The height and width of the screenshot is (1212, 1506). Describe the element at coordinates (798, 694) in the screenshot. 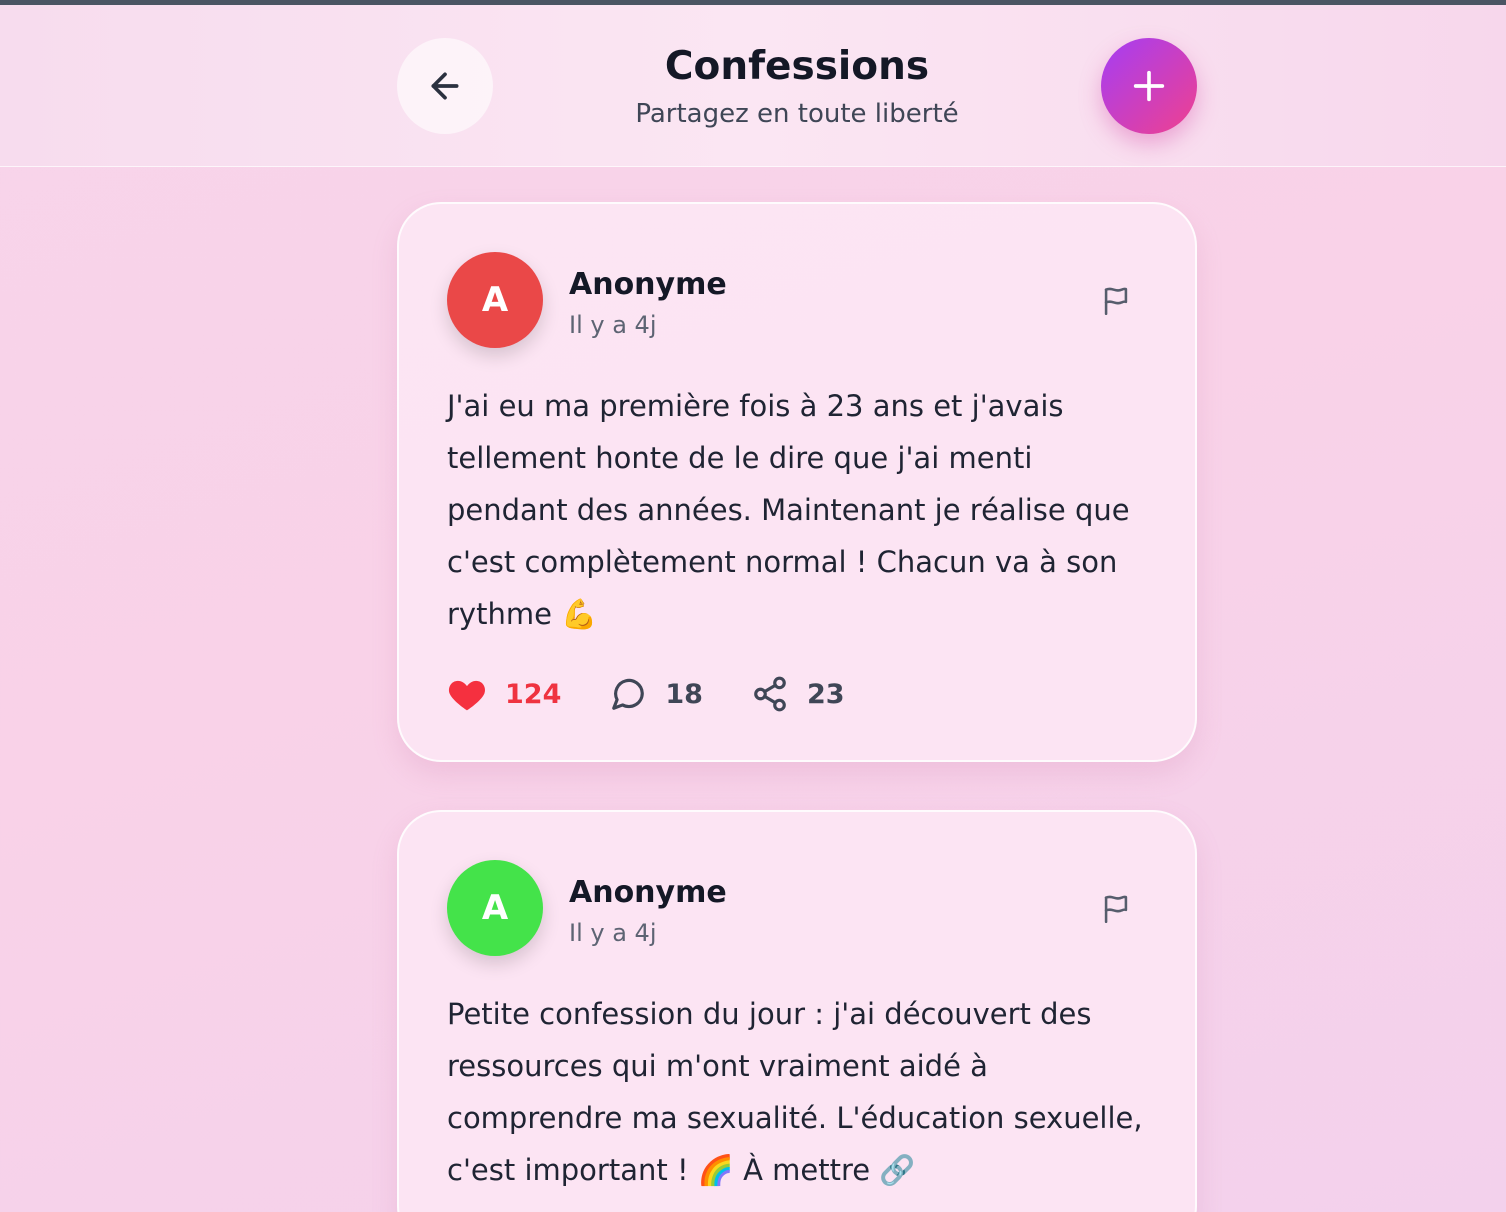

I see `share-button: 23` at that location.